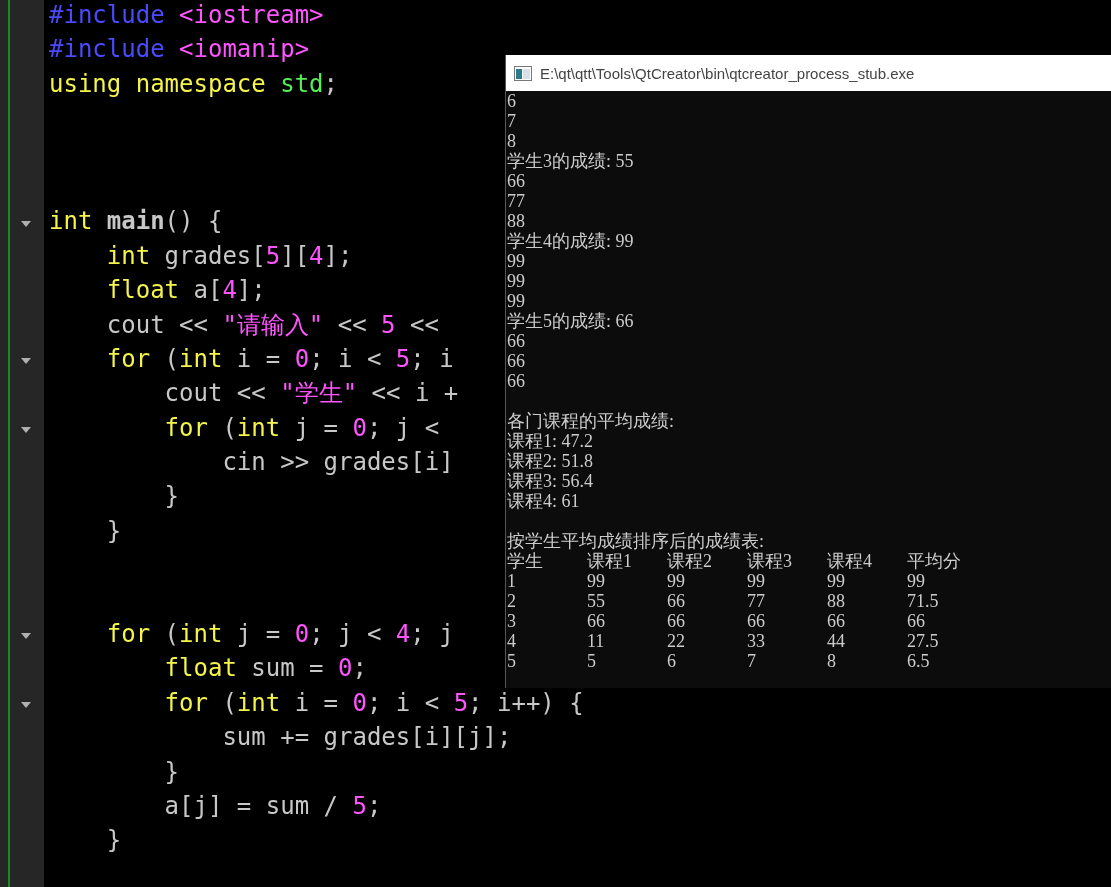 Image resolution: width=1111 pixels, height=887 pixels. Describe the element at coordinates (689, 561) in the screenshot. I see `table-header: 课程2` at that location.